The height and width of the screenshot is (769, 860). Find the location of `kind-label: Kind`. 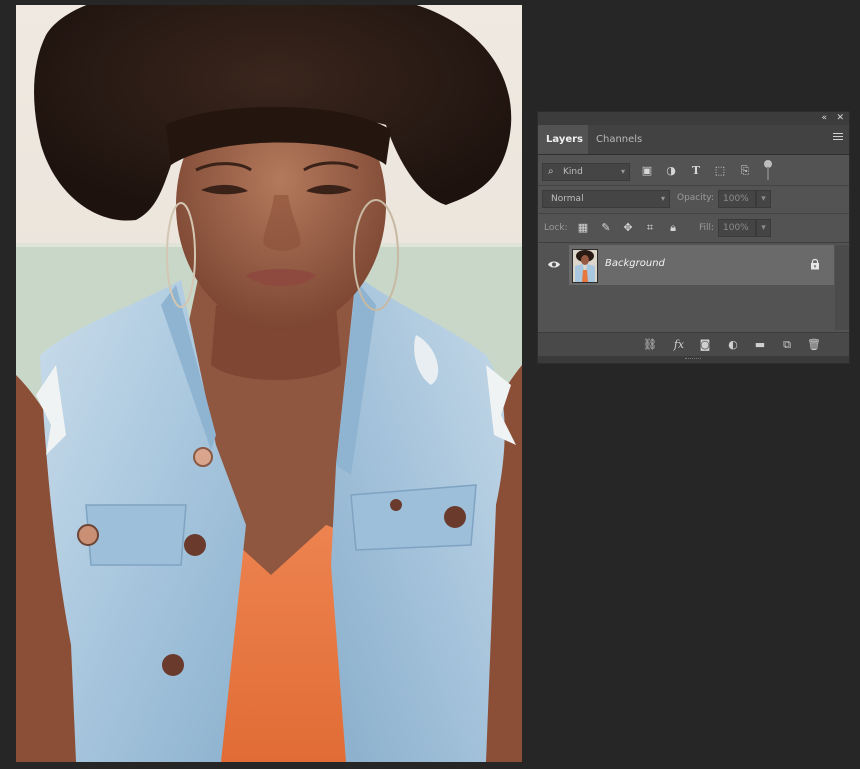

kind-label: Kind is located at coordinates (573, 172).